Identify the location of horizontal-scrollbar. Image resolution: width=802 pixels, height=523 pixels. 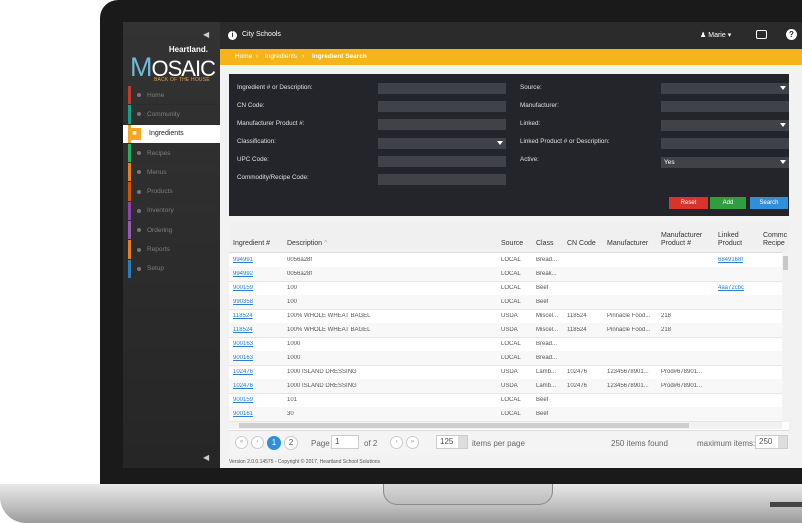
(505, 425).